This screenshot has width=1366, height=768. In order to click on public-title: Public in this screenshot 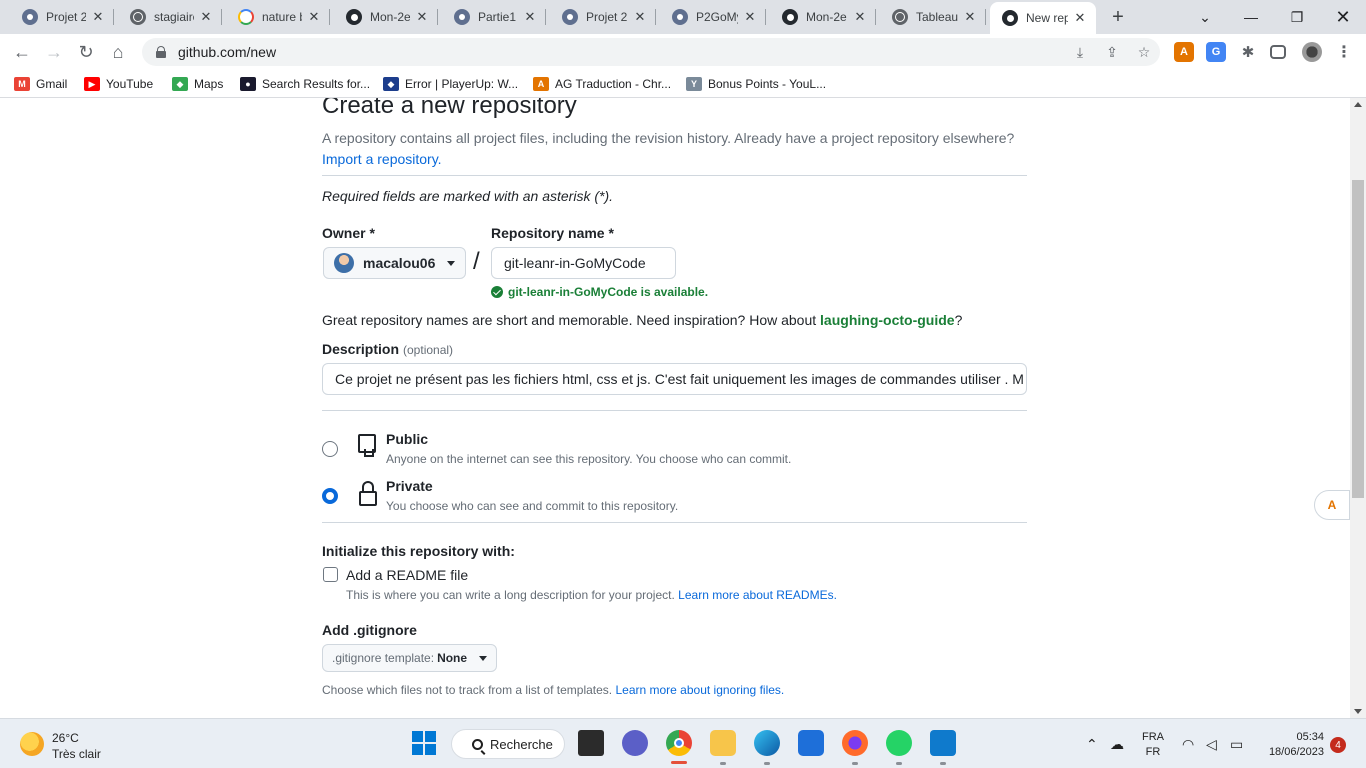, I will do `click(407, 439)`.